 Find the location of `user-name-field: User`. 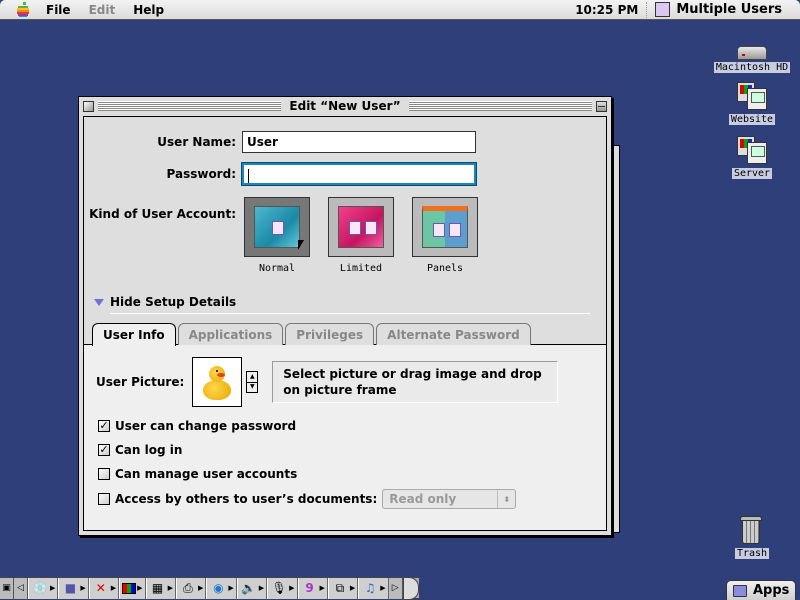

user-name-field: User is located at coordinates (359, 142).